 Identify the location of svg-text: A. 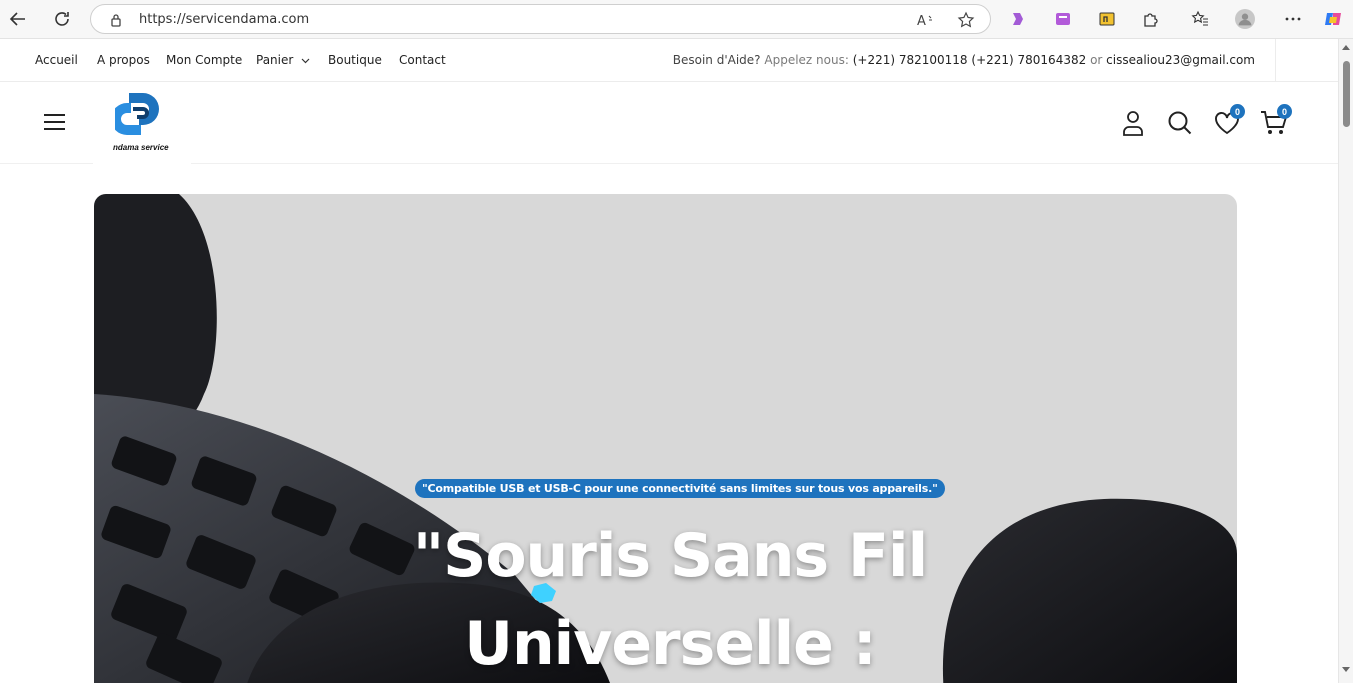
(921, 20).